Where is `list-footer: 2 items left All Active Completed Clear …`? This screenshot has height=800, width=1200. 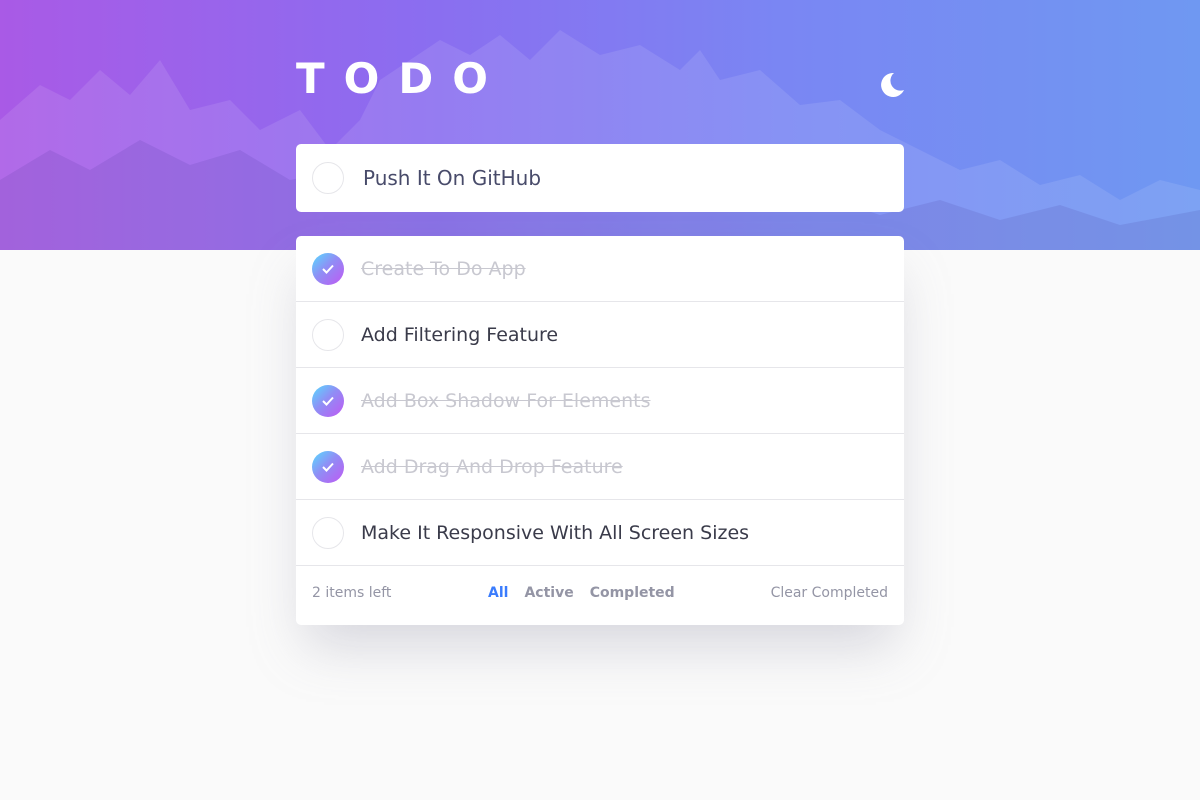
list-footer: 2 items left All Active Completed Clear … is located at coordinates (600, 594).